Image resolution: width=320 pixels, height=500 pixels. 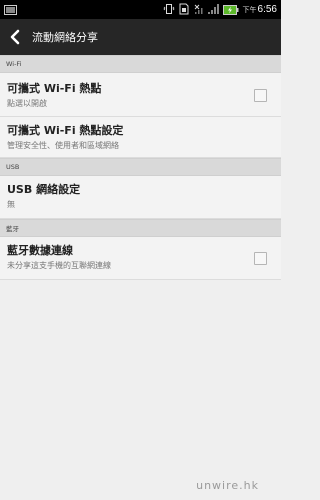 What do you see at coordinates (260, 258) in the screenshot?
I see `bluetooth-tethering-checkbox` at bounding box center [260, 258].